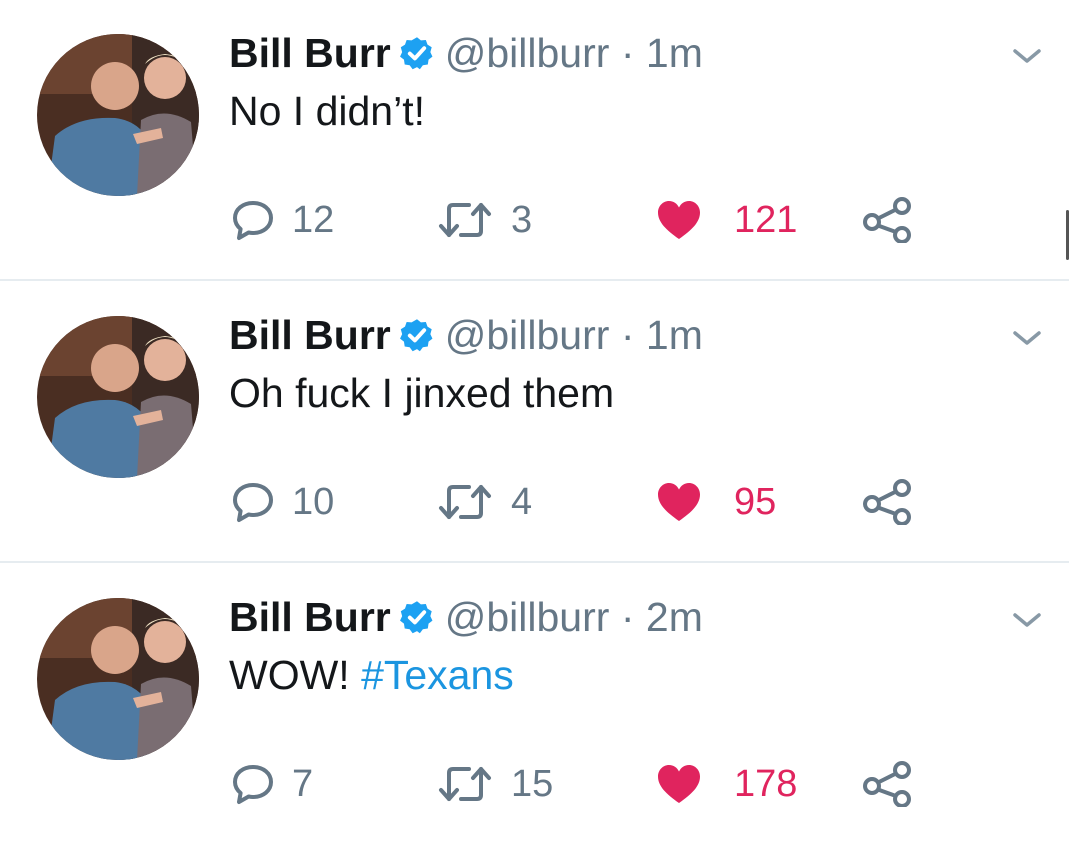 The image size is (1069, 846). What do you see at coordinates (726, 784) in the screenshot?
I see `like-button: 178` at bounding box center [726, 784].